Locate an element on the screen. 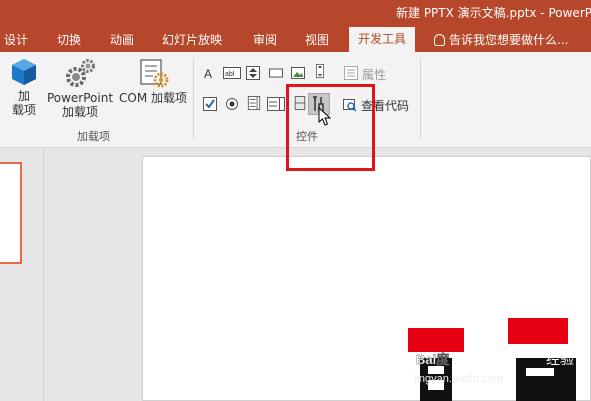  addins-button: 加 载项 is located at coordinates (24, 87).